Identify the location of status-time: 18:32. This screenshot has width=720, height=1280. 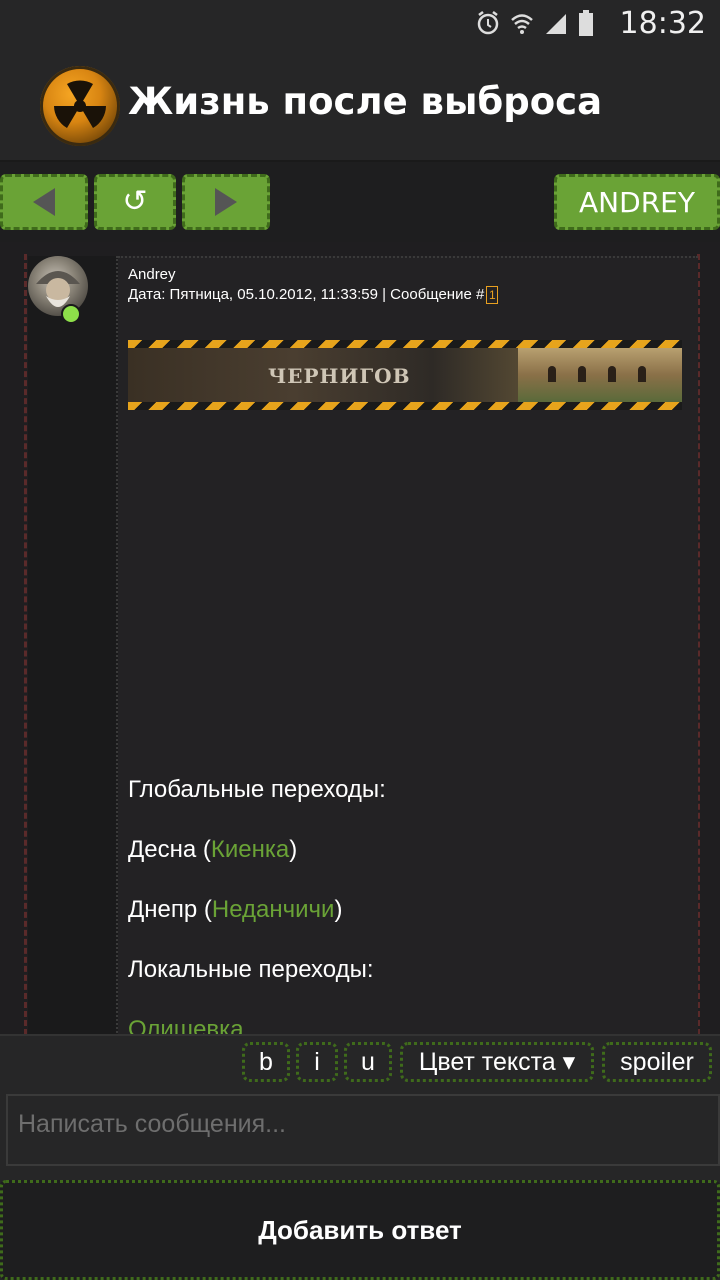
(662, 23).